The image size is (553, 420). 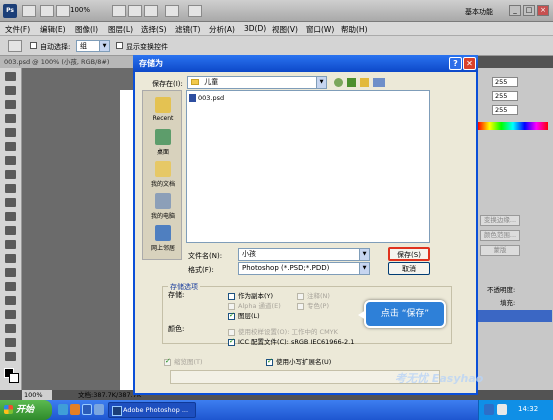 I want to click on icc-option: ICC 配置文件(C): sRGB IEC61966-2.1, so click(x=291, y=341).